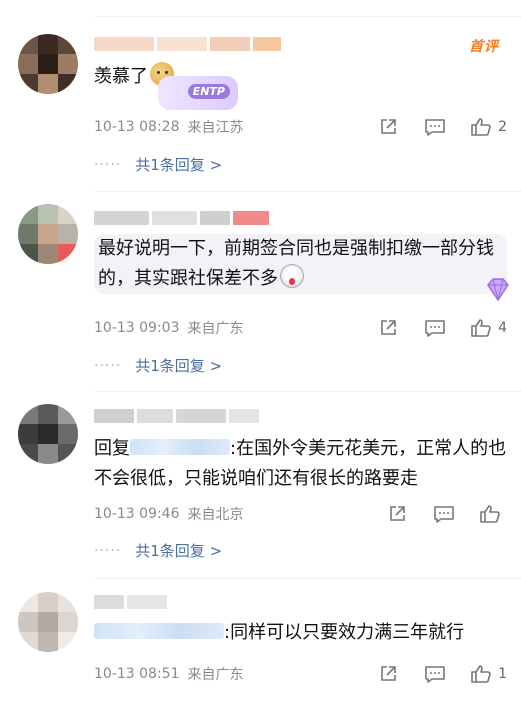 This screenshot has width=521, height=702. I want to click on comment-actions, so click(447, 514).